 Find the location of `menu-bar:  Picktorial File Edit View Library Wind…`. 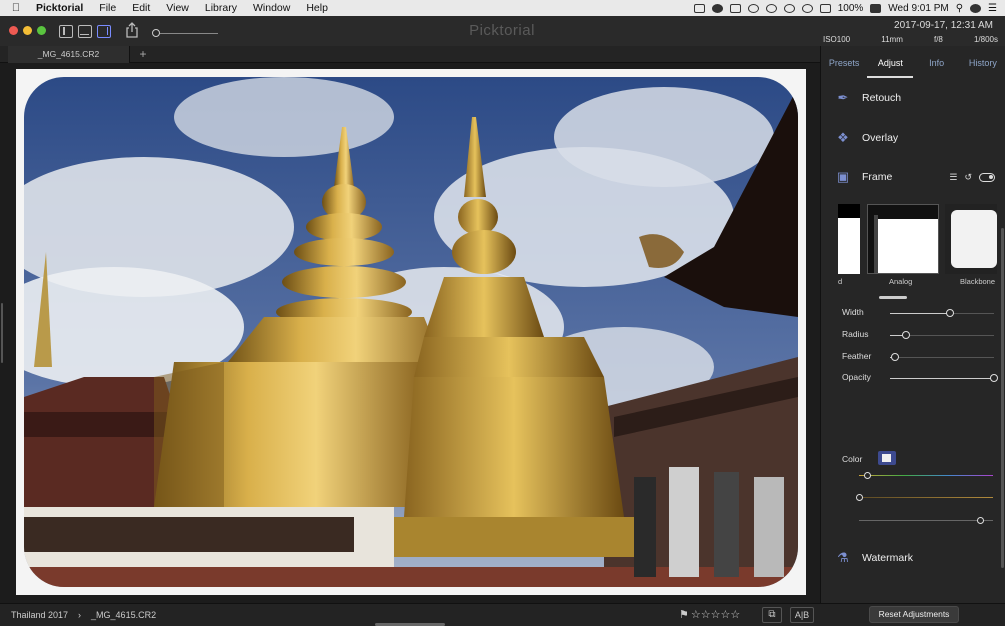

menu-bar:  Picktorial File Edit View Library Wind… is located at coordinates (502, 8).